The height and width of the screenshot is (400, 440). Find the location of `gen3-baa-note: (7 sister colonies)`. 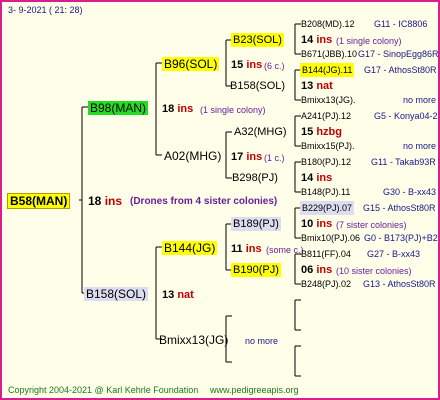

gen3-baa-note: (7 sister colonies) is located at coordinates (371, 225).